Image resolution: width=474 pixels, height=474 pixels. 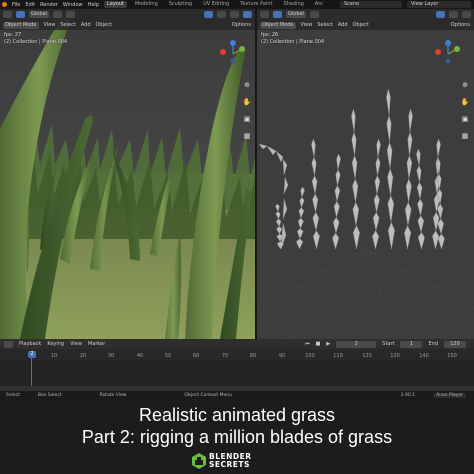 What do you see at coordinates (408, 395) in the screenshot?
I see `status-version: 2.90.1` at bounding box center [408, 395].